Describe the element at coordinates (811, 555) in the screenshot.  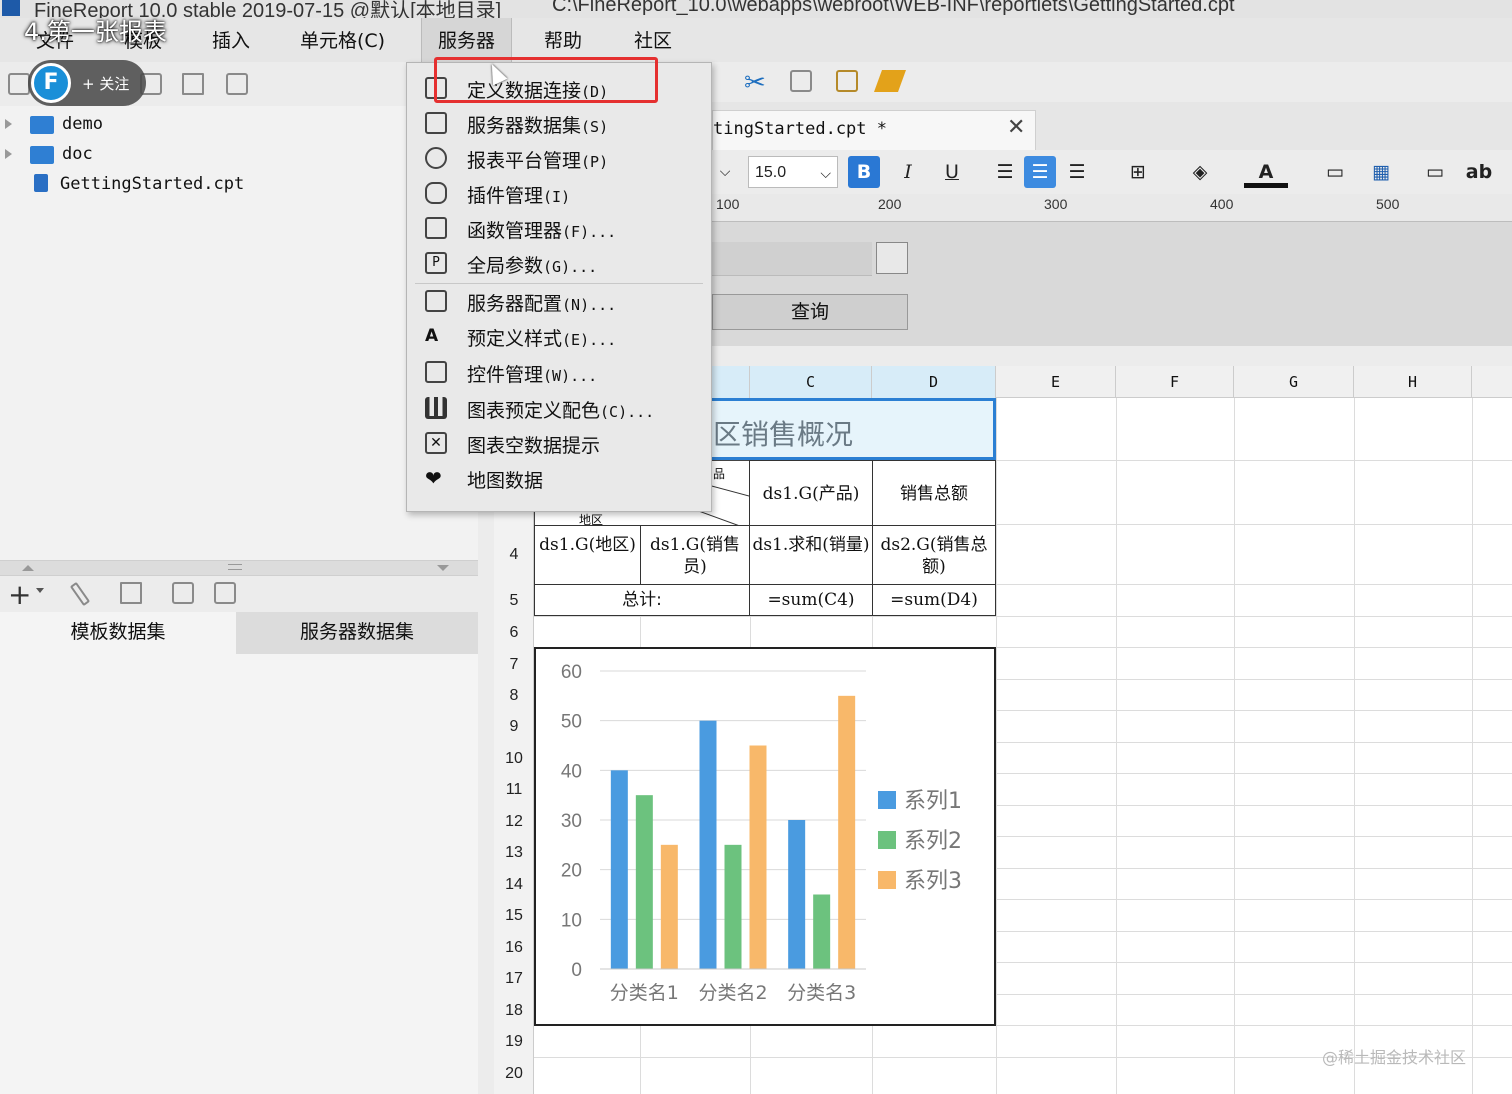
I see `cell-c4: ds1.求和(销量)` at that location.